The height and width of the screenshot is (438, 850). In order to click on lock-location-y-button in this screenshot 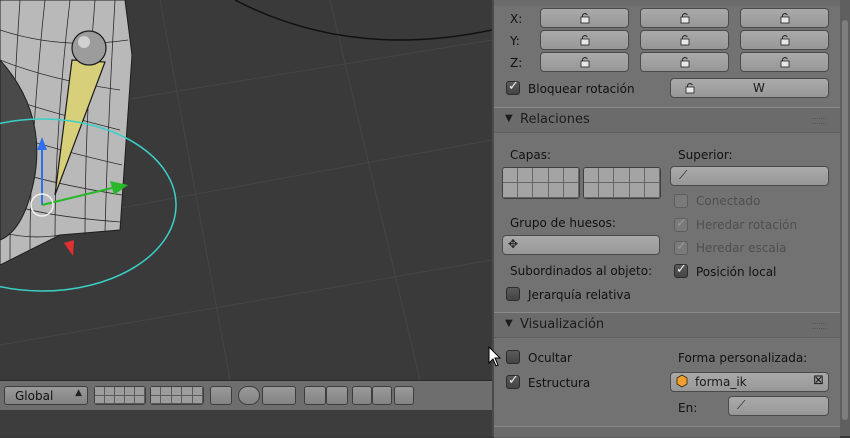, I will do `click(584, 40)`.